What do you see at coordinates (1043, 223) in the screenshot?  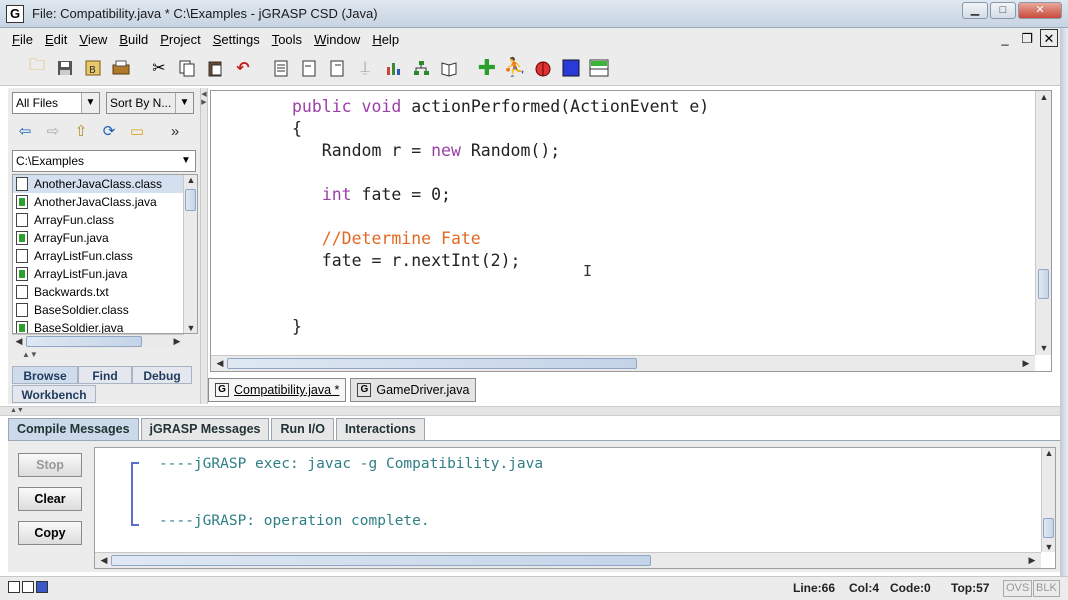 I see `editor-vscroll: ▲ ▼` at bounding box center [1043, 223].